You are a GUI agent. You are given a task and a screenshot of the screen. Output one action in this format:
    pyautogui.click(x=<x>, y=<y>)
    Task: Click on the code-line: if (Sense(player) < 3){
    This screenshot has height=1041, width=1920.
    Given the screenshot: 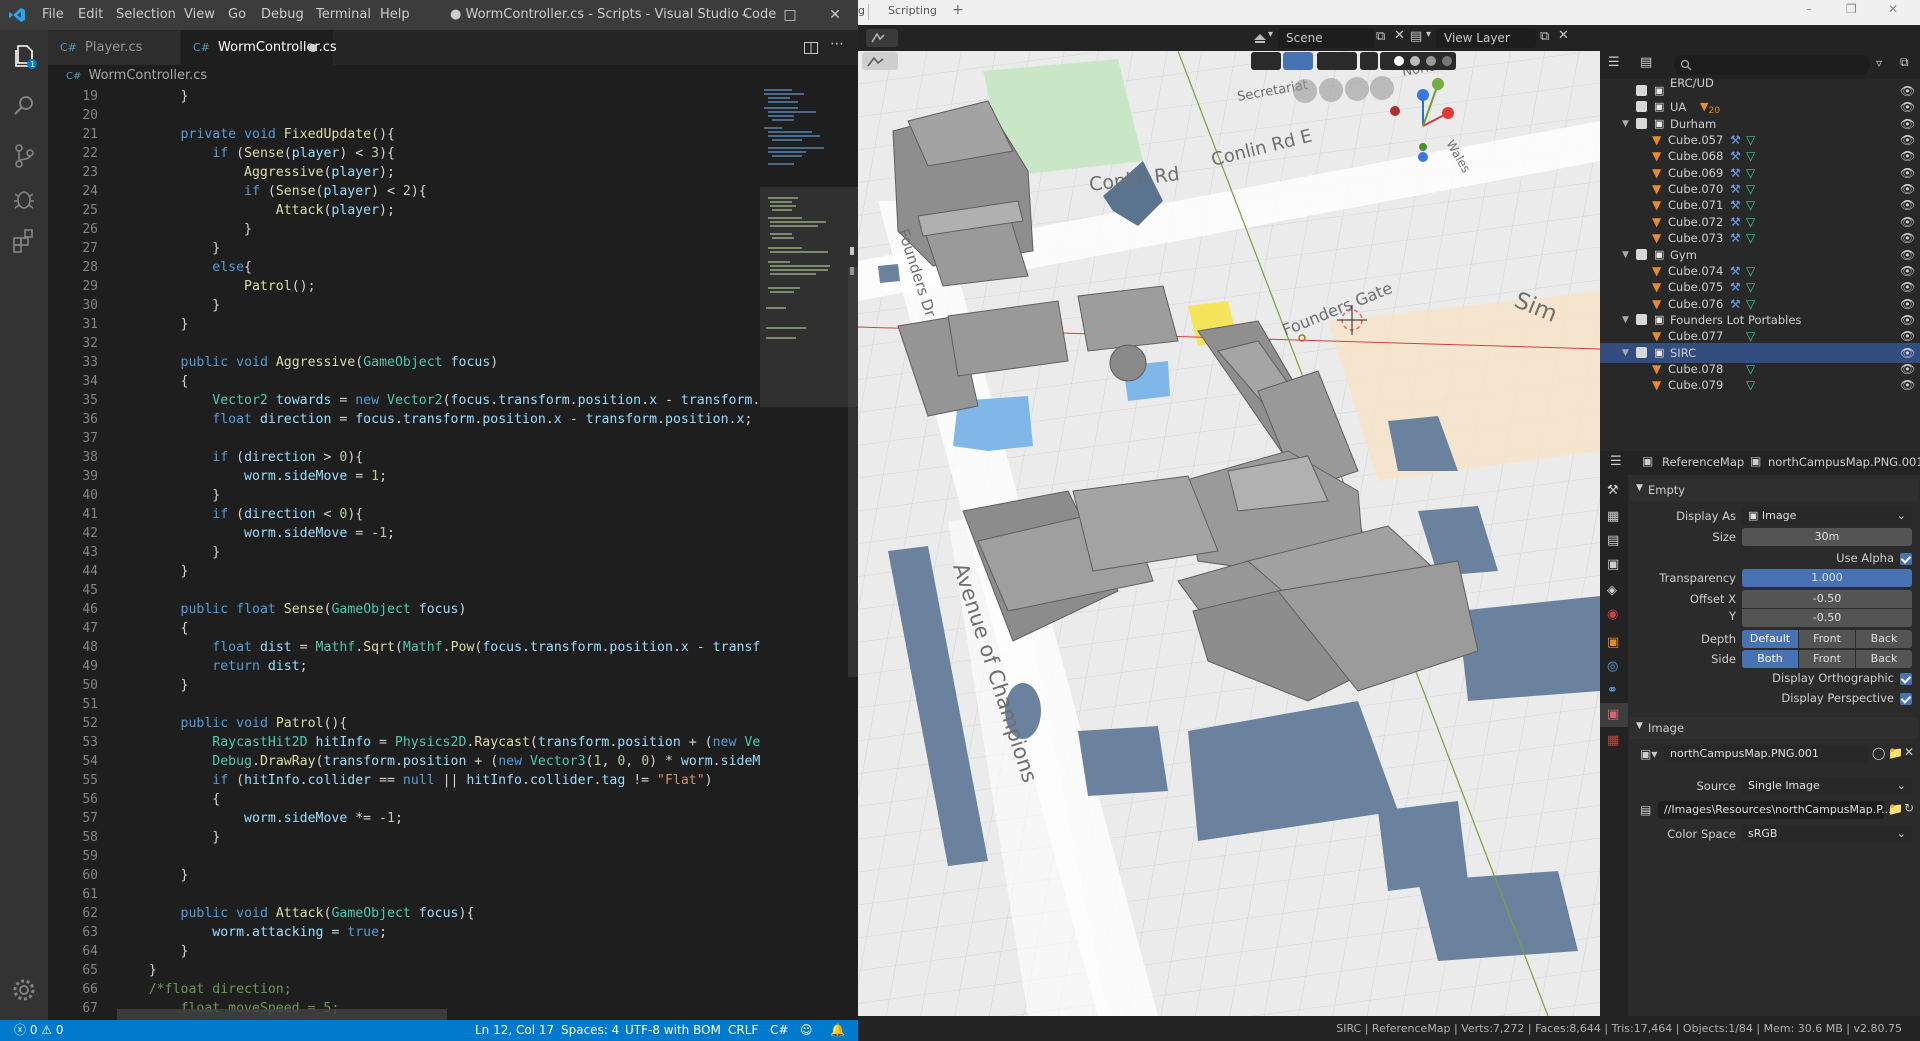 What is the action you would take?
    pyautogui.click(x=437, y=153)
    